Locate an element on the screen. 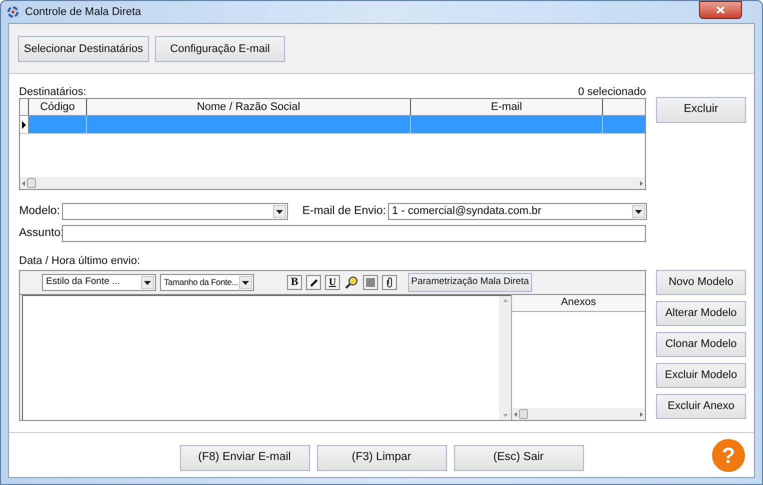 This screenshot has height=485, width=763. scroll-down-icon is located at coordinates (505, 415).